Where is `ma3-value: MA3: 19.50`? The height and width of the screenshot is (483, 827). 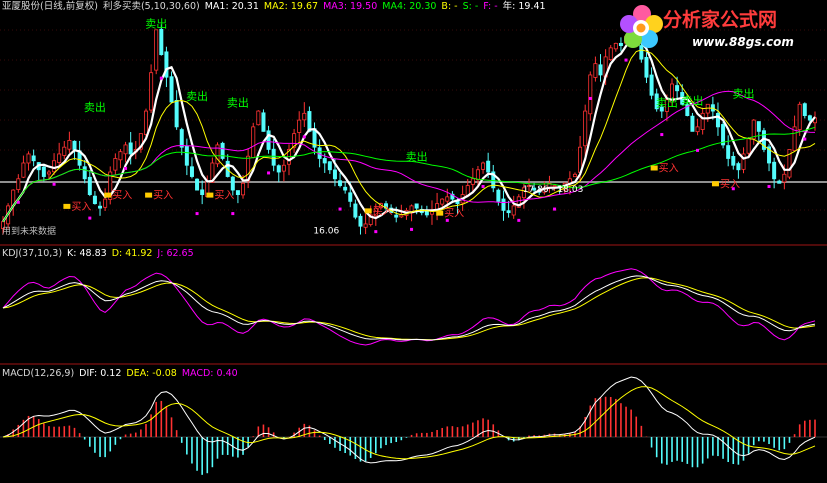
ma3-value: MA3: 19.50 is located at coordinates (350, 6).